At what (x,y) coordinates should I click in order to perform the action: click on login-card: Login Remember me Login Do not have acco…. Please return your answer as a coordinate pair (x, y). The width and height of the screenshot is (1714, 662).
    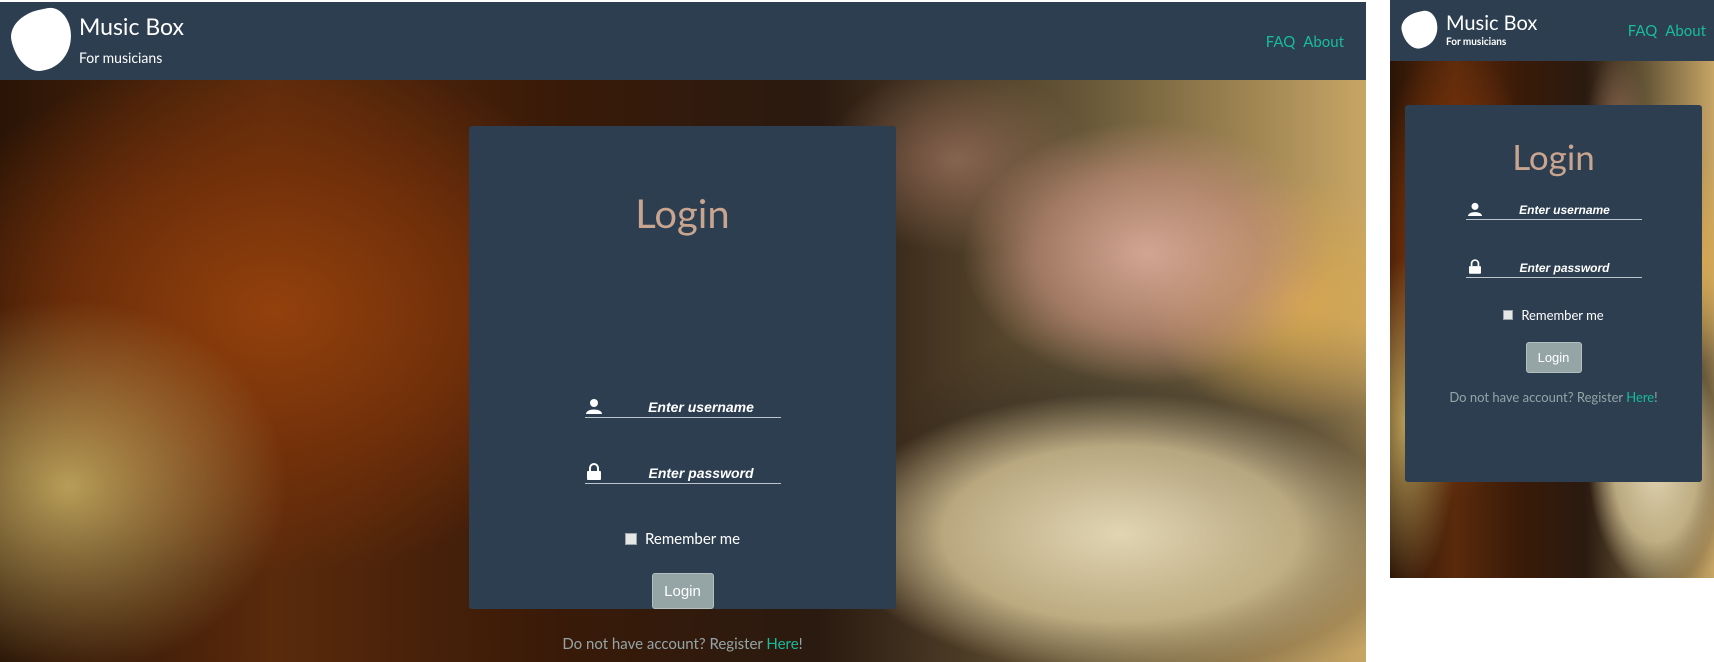
    Looking at the image, I should click on (1553, 293).